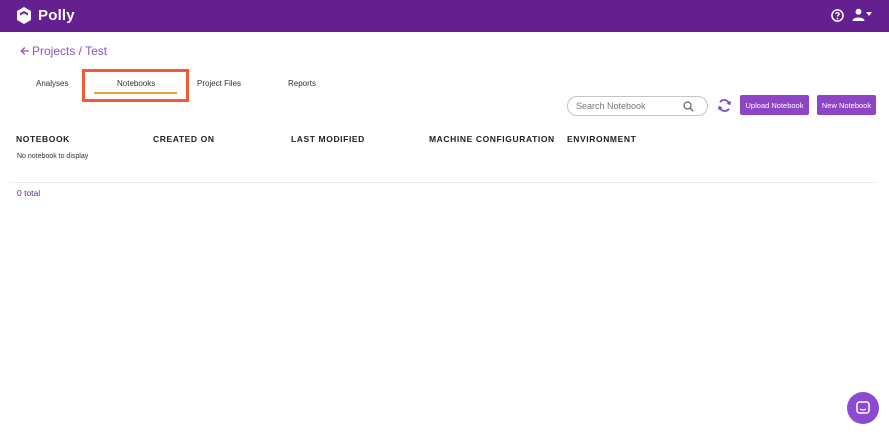  Describe the element at coordinates (444, 16) in the screenshot. I see `top-navbar: Polly` at that location.